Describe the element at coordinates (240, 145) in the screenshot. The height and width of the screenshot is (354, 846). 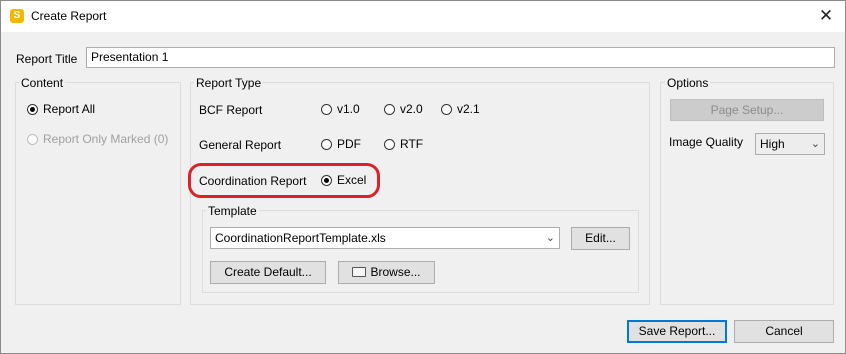
I see `general-report-label: General Report` at that location.